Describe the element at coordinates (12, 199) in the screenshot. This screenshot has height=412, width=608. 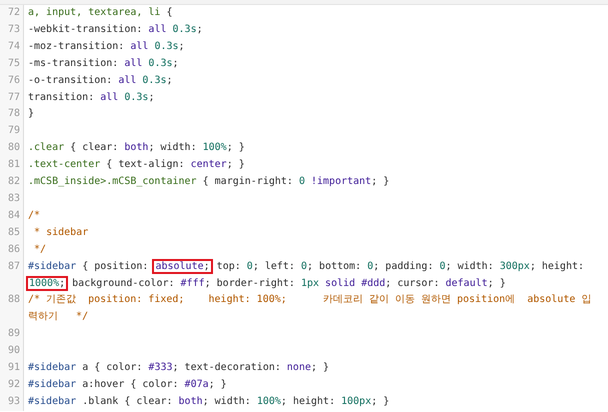
I see `line-number: 83` at that location.